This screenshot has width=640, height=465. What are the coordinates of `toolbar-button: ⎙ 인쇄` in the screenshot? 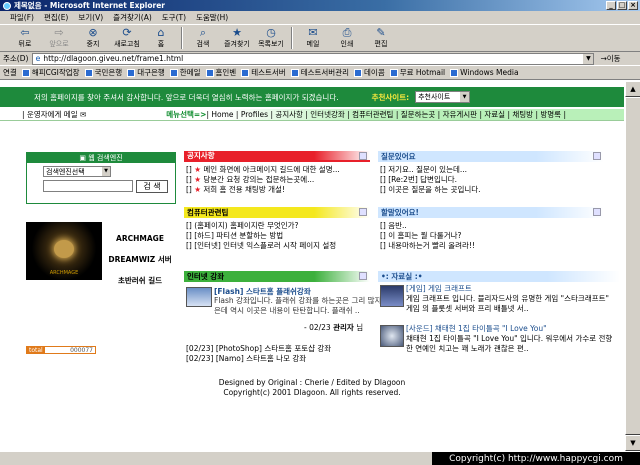 It's located at (347, 38).